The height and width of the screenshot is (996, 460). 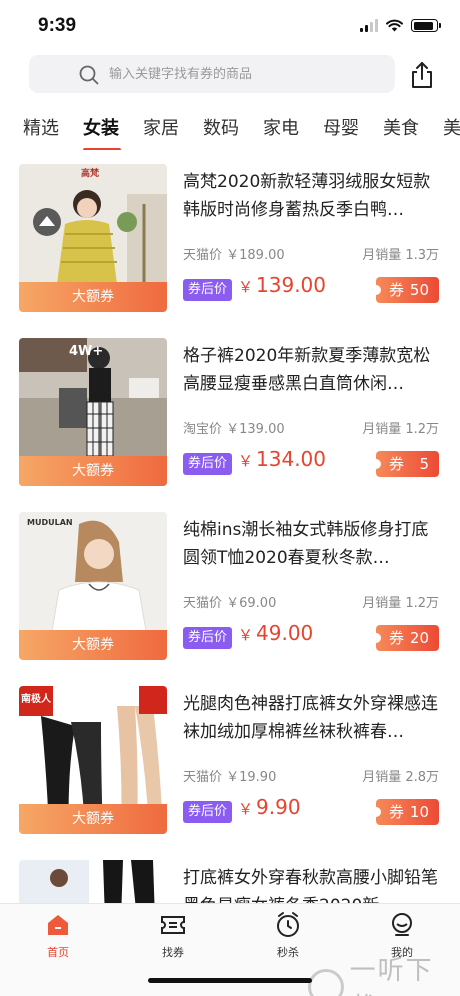 I want to click on watermark: 一听下载, so click(x=384, y=973).